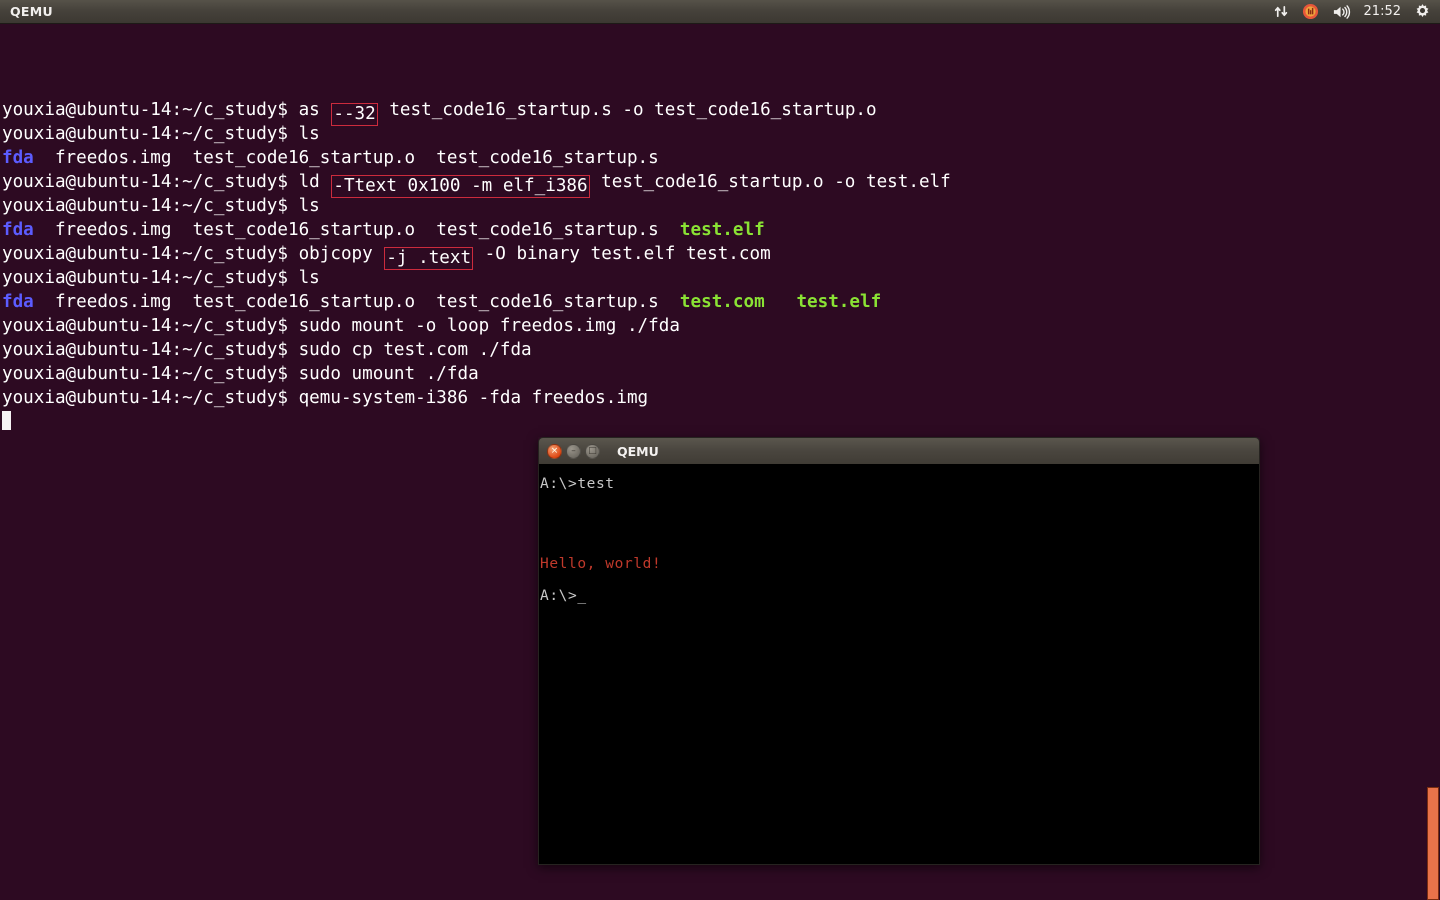 This screenshot has width=1440, height=900. Describe the element at coordinates (770, 182) in the screenshot. I see `command-text: test_code16_startup.o -o test.elf` at that location.